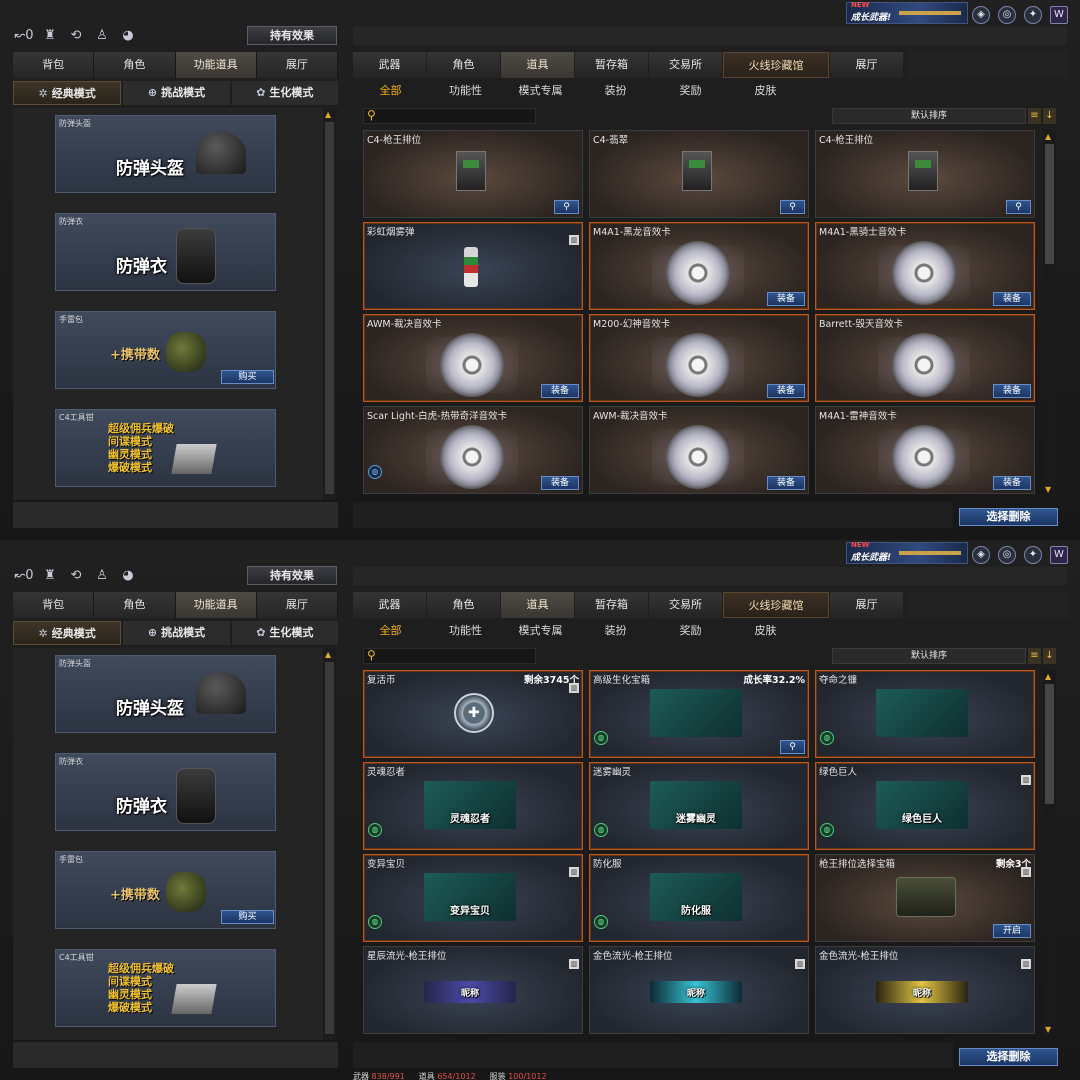 The width and height of the screenshot is (1080, 1080). Describe the element at coordinates (473, 358) in the screenshot. I see `item-card: AWM-裁决音效卡 装备` at that location.